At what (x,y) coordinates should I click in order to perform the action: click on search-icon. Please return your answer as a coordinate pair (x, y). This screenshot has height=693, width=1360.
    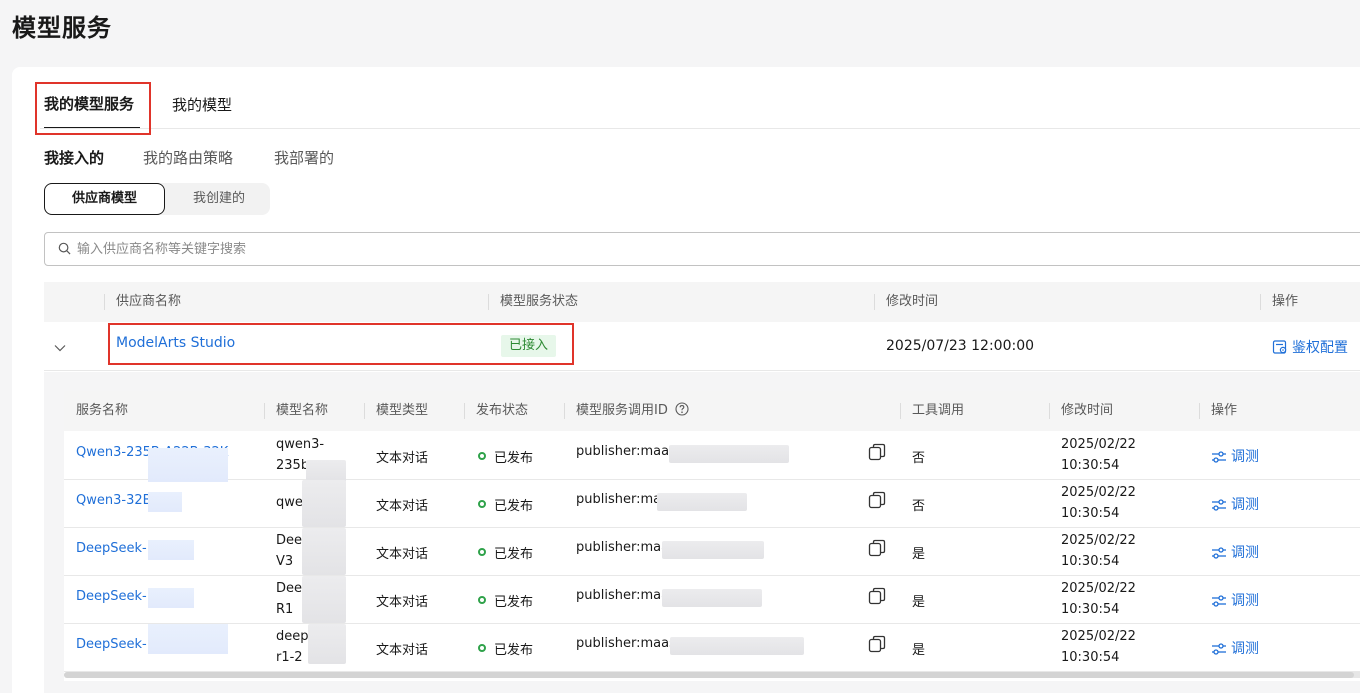
    Looking at the image, I should click on (64, 248).